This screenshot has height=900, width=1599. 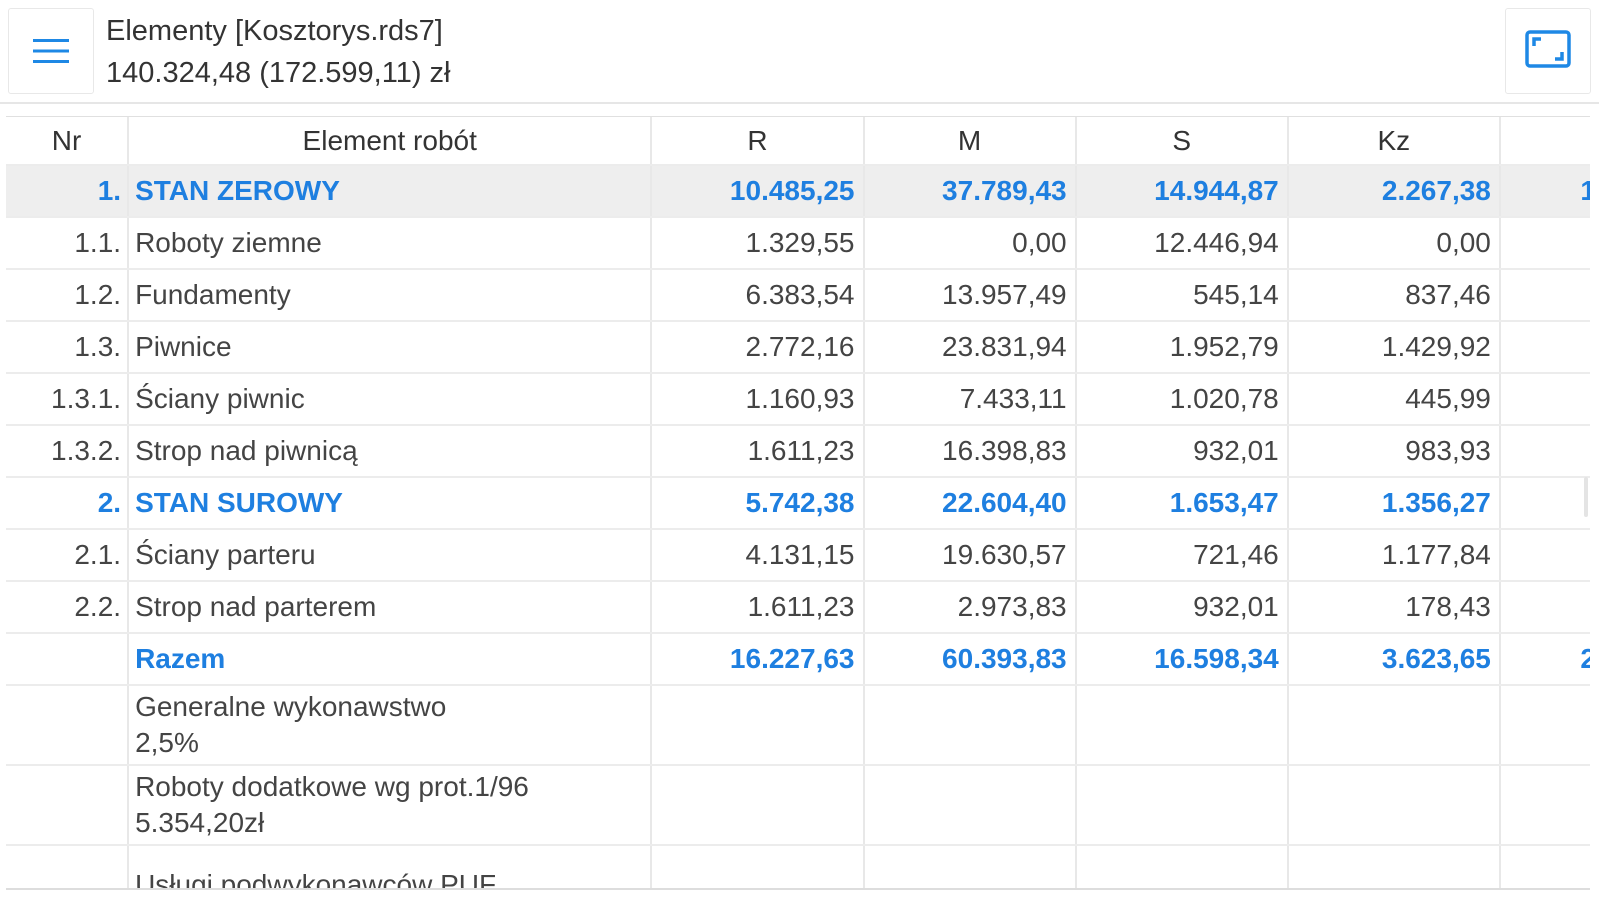 I want to click on table-row-note: Generalne wykonawstwo 2,5%, so click(x=798, y=725).